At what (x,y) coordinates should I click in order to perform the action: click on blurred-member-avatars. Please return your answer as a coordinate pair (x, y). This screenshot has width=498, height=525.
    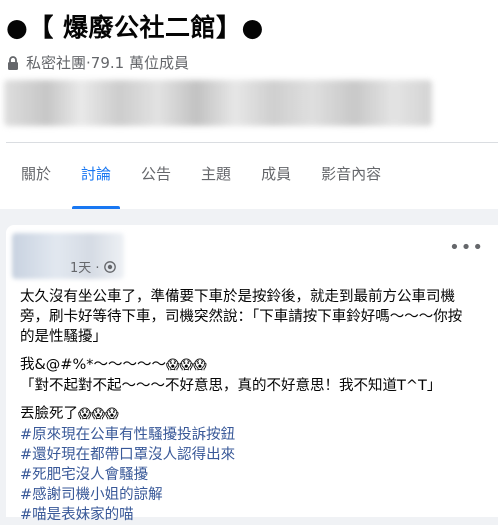
    Looking at the image, I should click on (218, 103).